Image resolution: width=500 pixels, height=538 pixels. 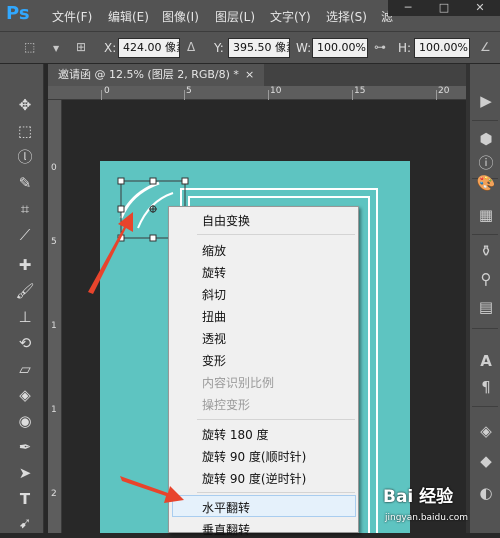 I want to click on stack-icon: ▤, so click(x=486, y=307).